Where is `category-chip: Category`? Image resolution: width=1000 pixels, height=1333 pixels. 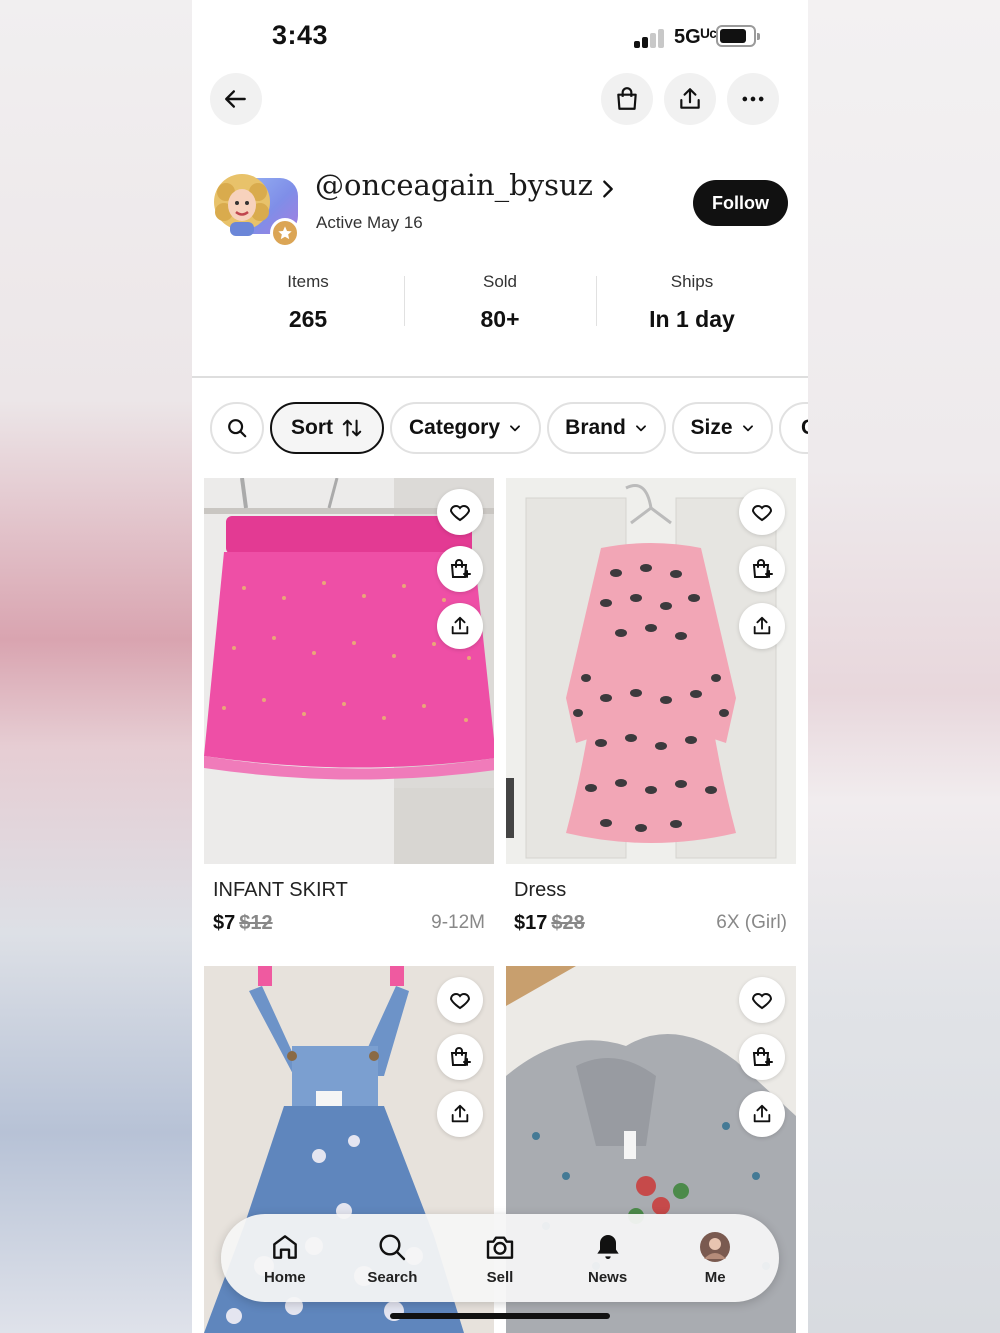
category-chip: Category is located at coordinates (465, 428).